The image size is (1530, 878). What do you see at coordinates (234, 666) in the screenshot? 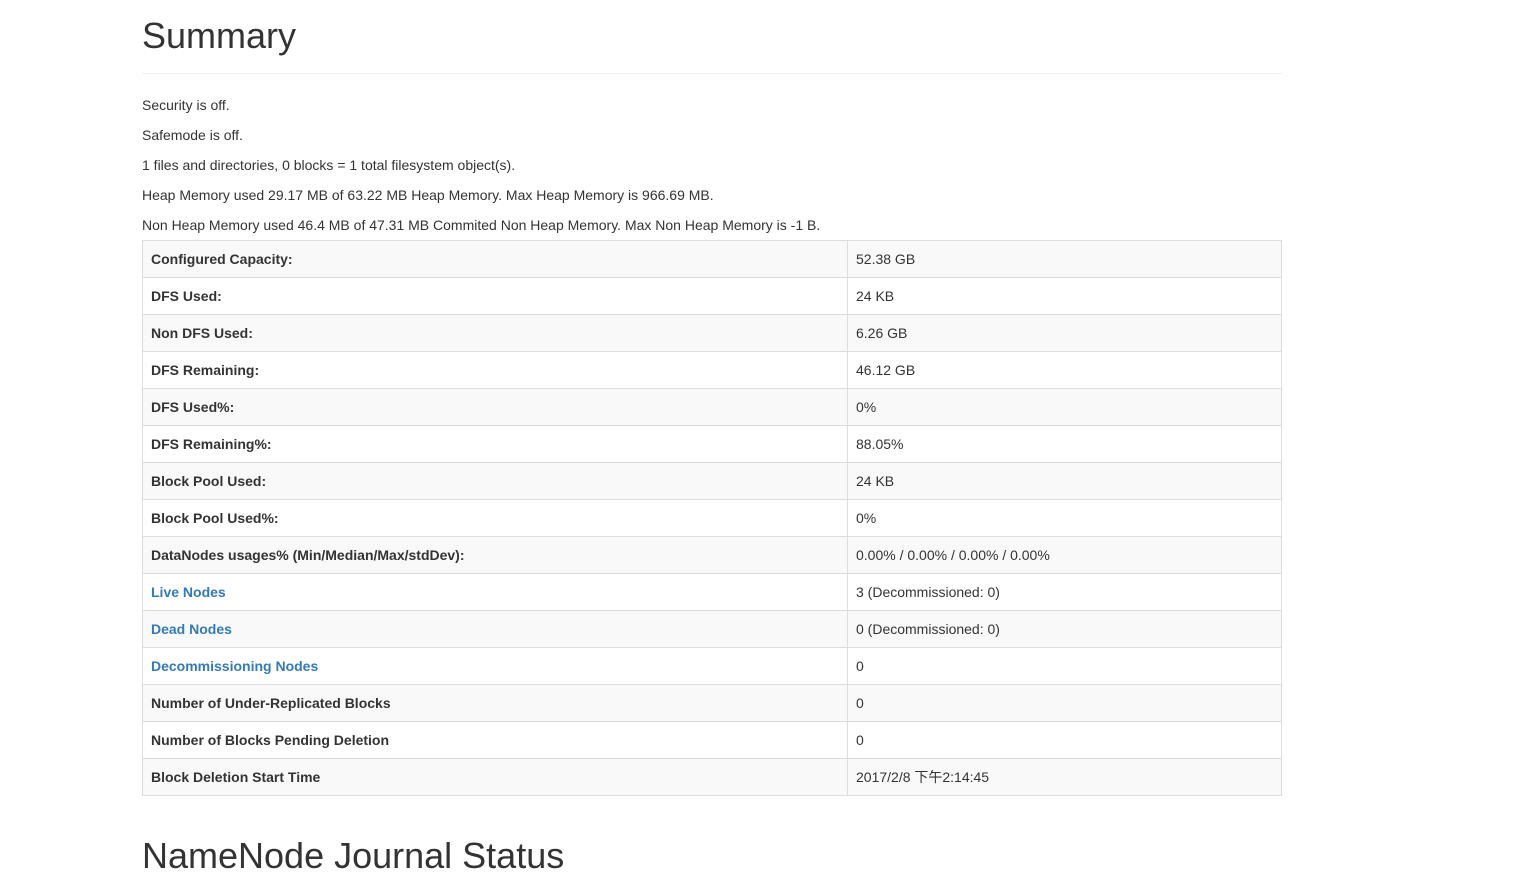
I see `decommissioning-nodes-link: Decommissioning Nodes` at bounding box center [234, 666].